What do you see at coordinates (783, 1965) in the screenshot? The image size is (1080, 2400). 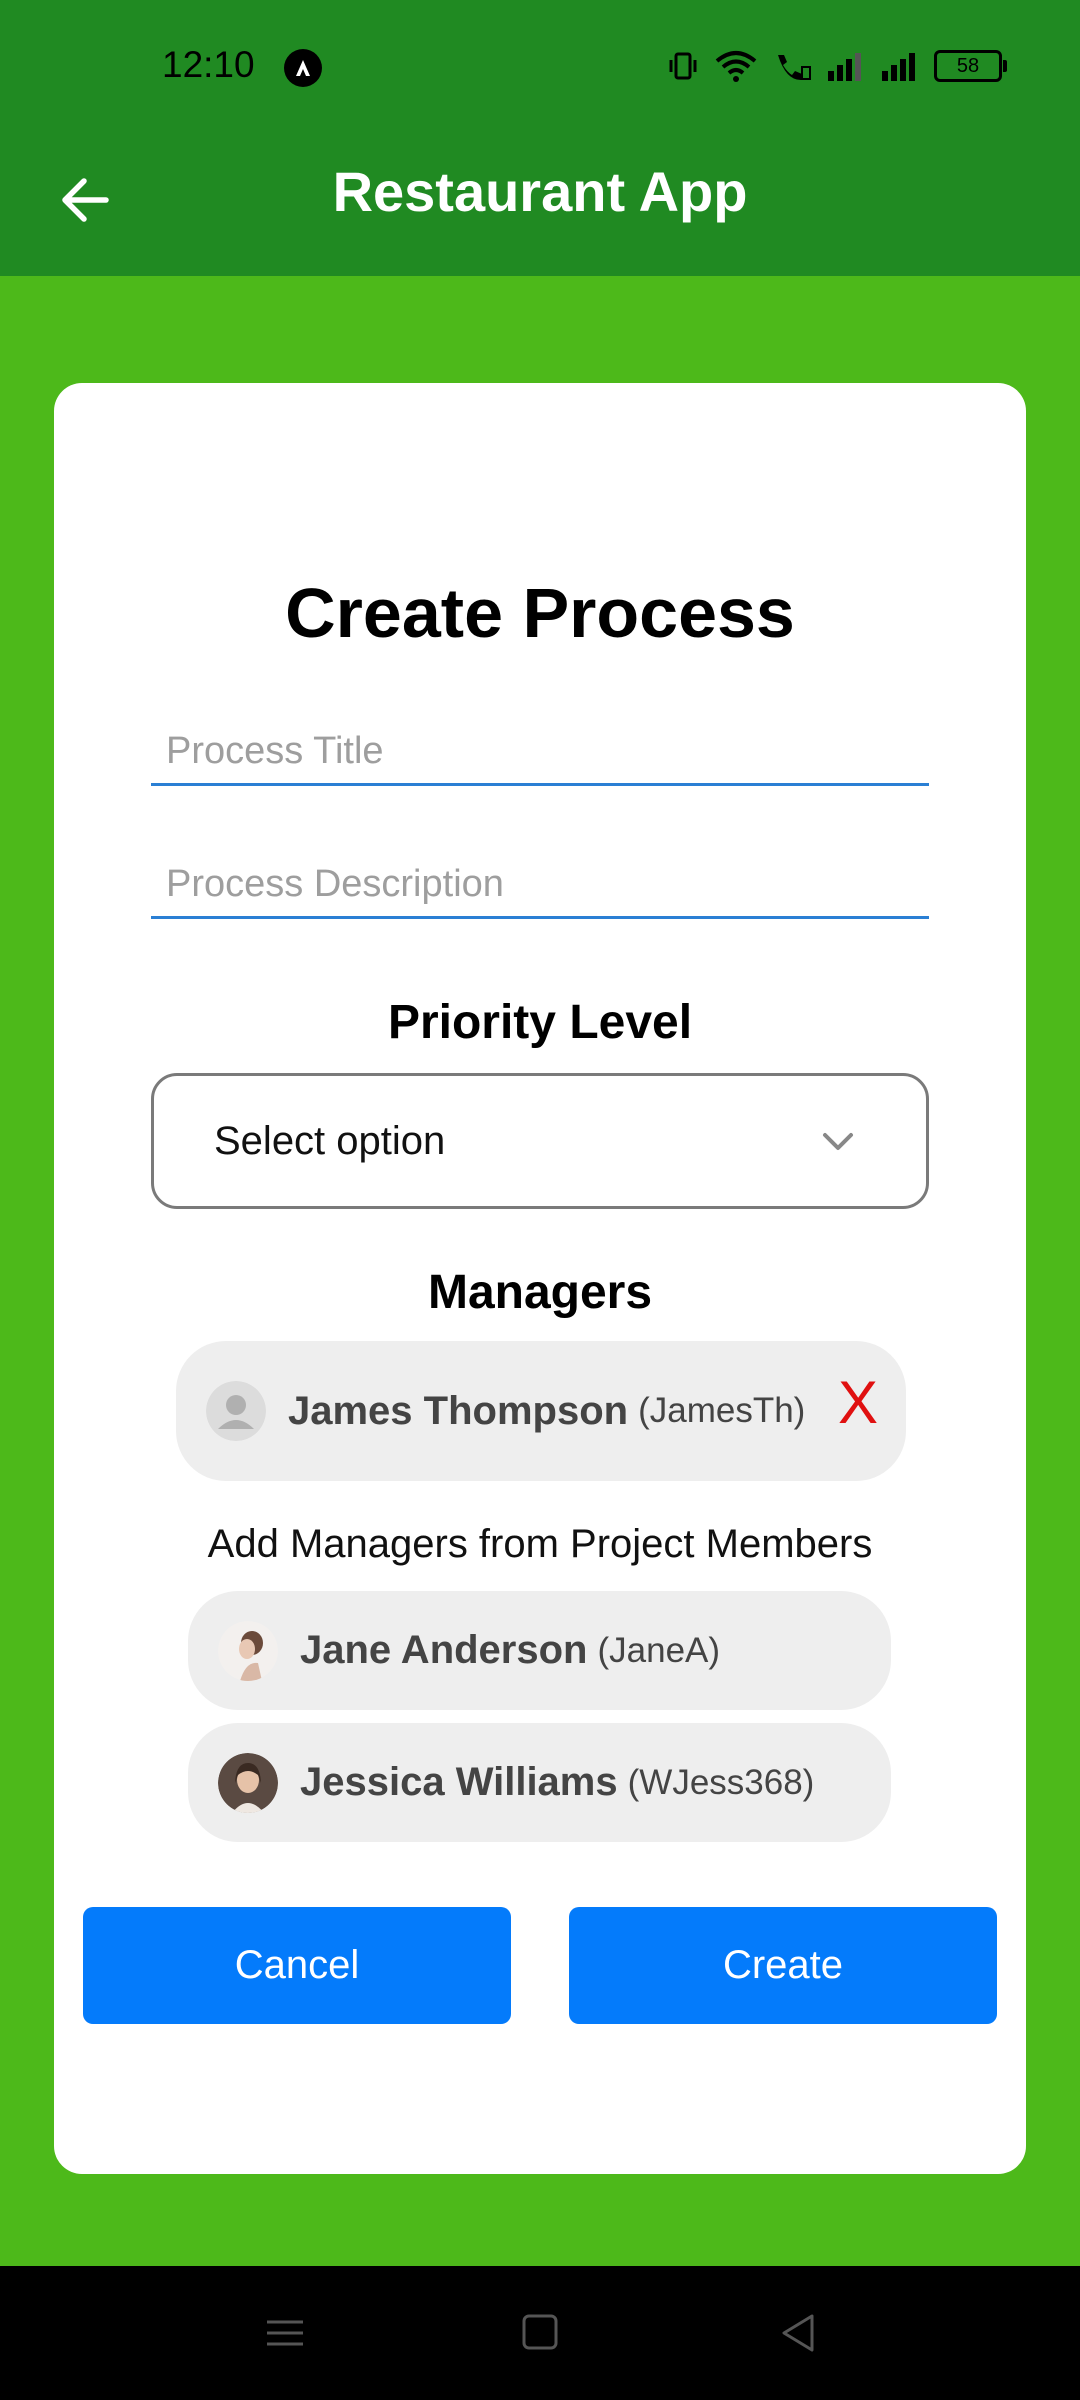 I see `create-button: Create` at bounding box center [783, 1965].